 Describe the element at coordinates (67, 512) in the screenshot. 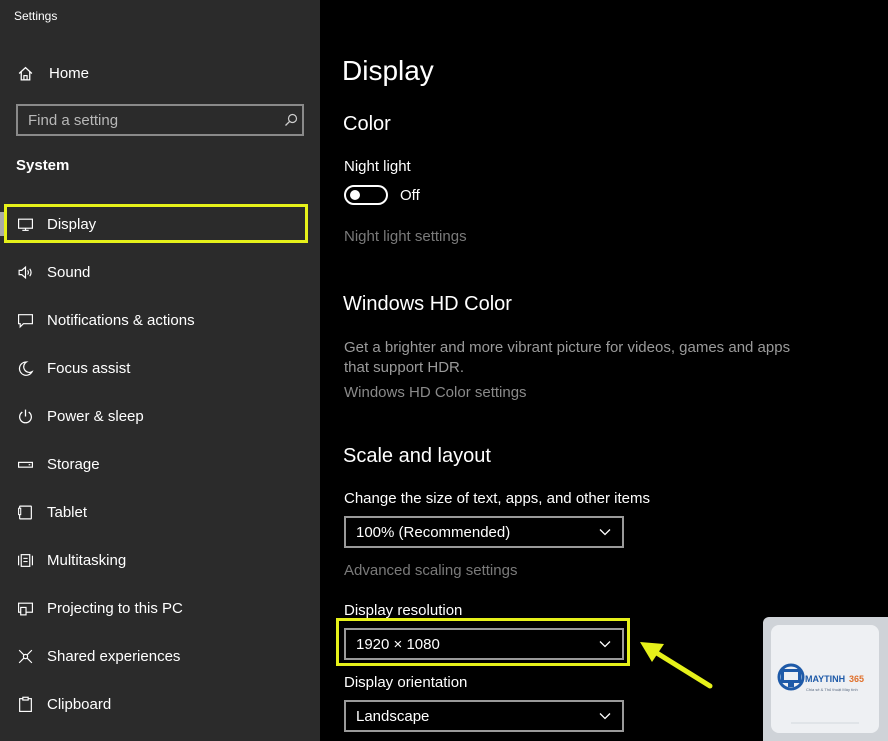

I see `sidebar-item-label: Tablet` at that location.